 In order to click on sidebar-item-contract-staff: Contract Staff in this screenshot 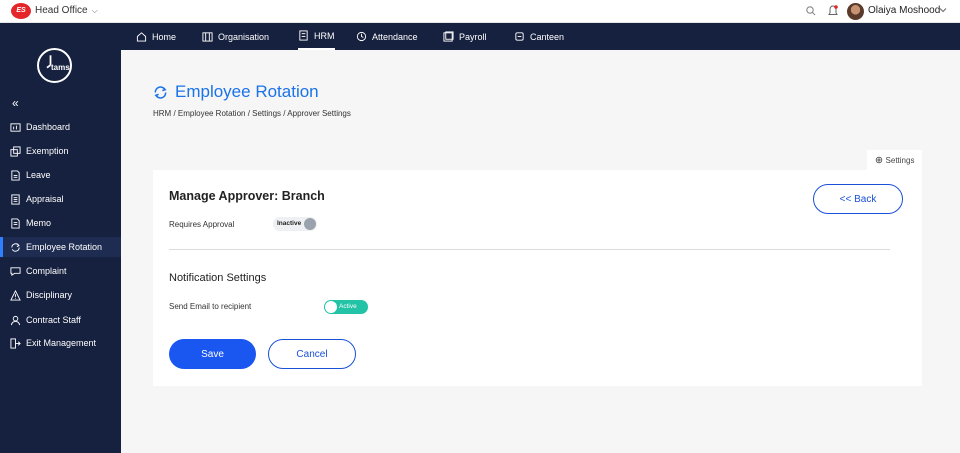, I will do `click(60, 320)`.